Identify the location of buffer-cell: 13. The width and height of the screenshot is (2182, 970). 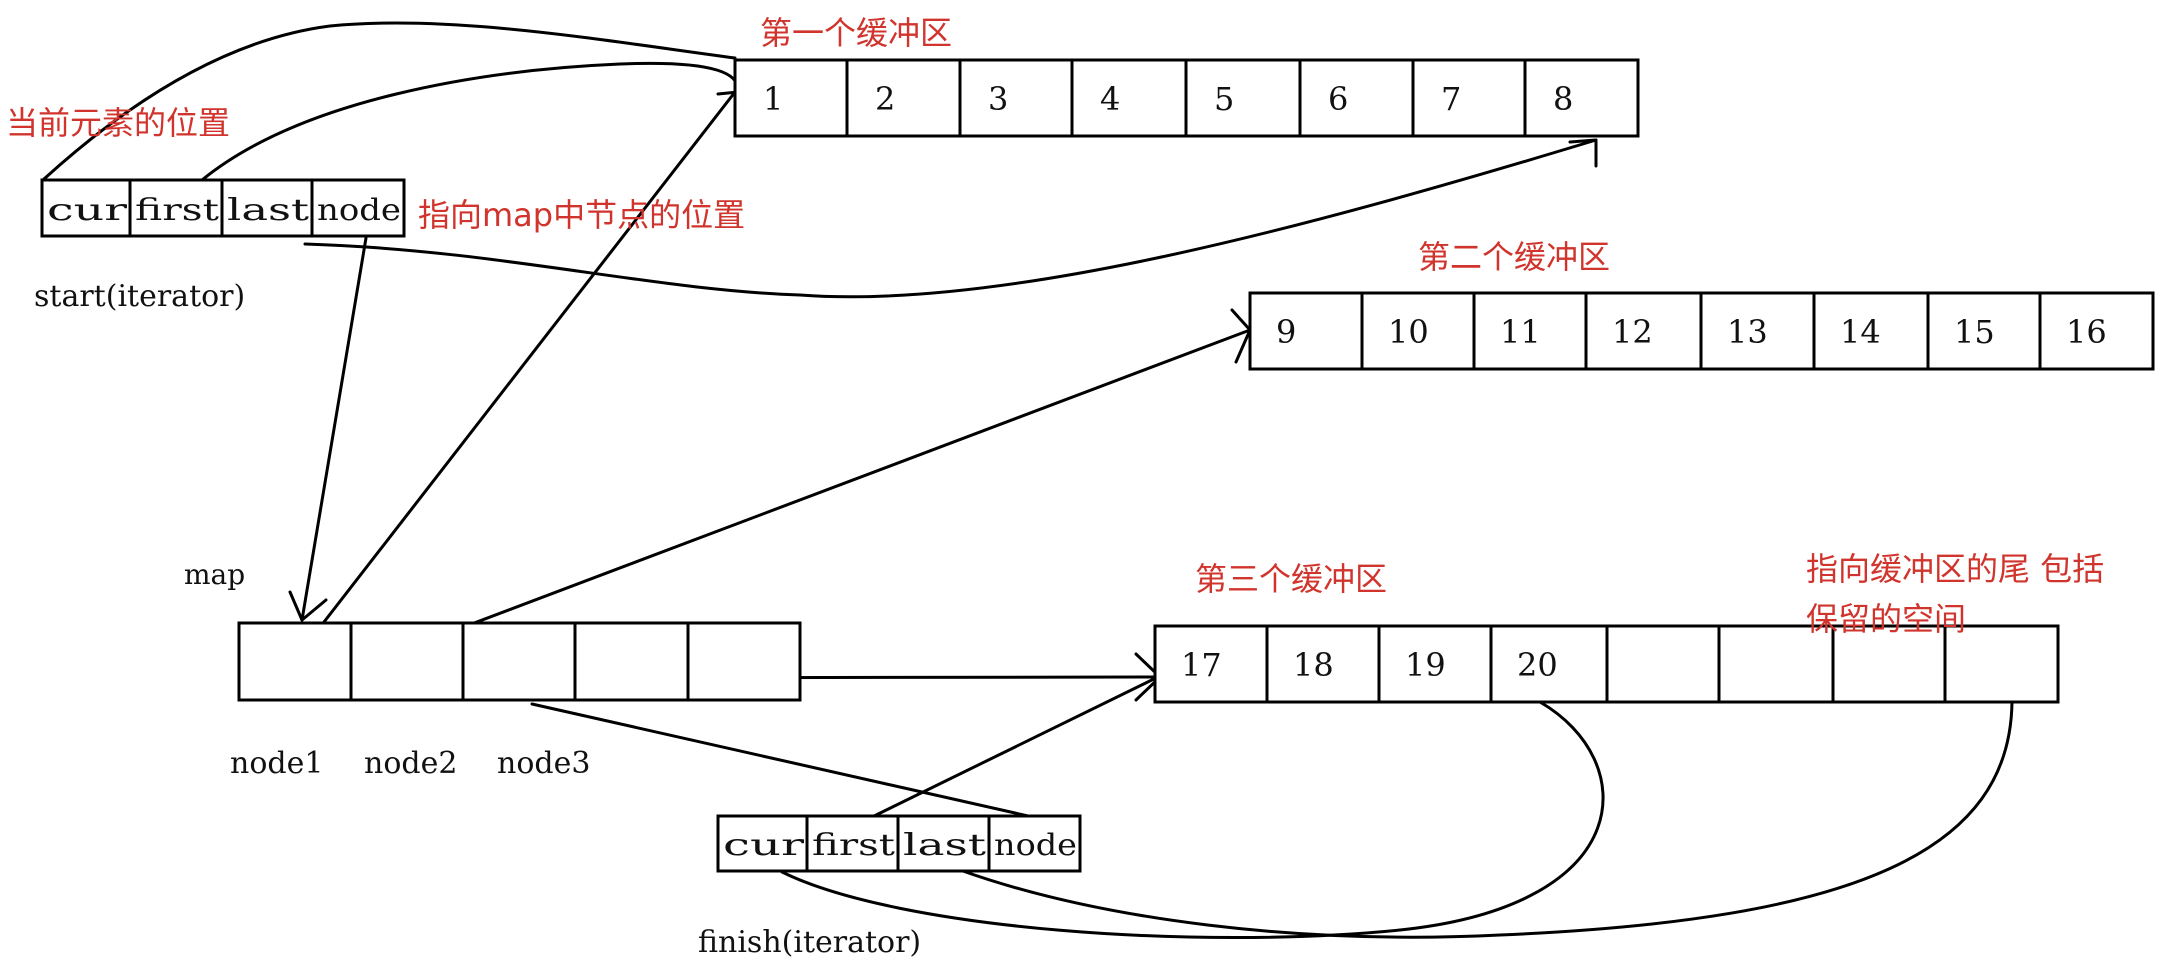
(1757, 331).